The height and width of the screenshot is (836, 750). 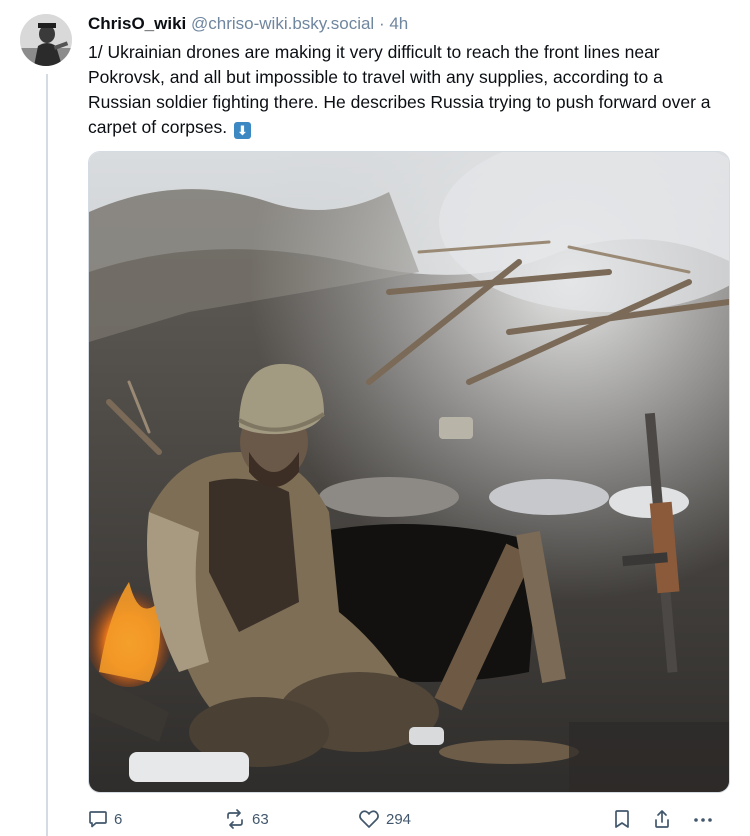 What do you see at coordinates (242, 130) in the screenshot?
I see `down-arrow-emoji: ⬇` at bounding box center [242, 130].